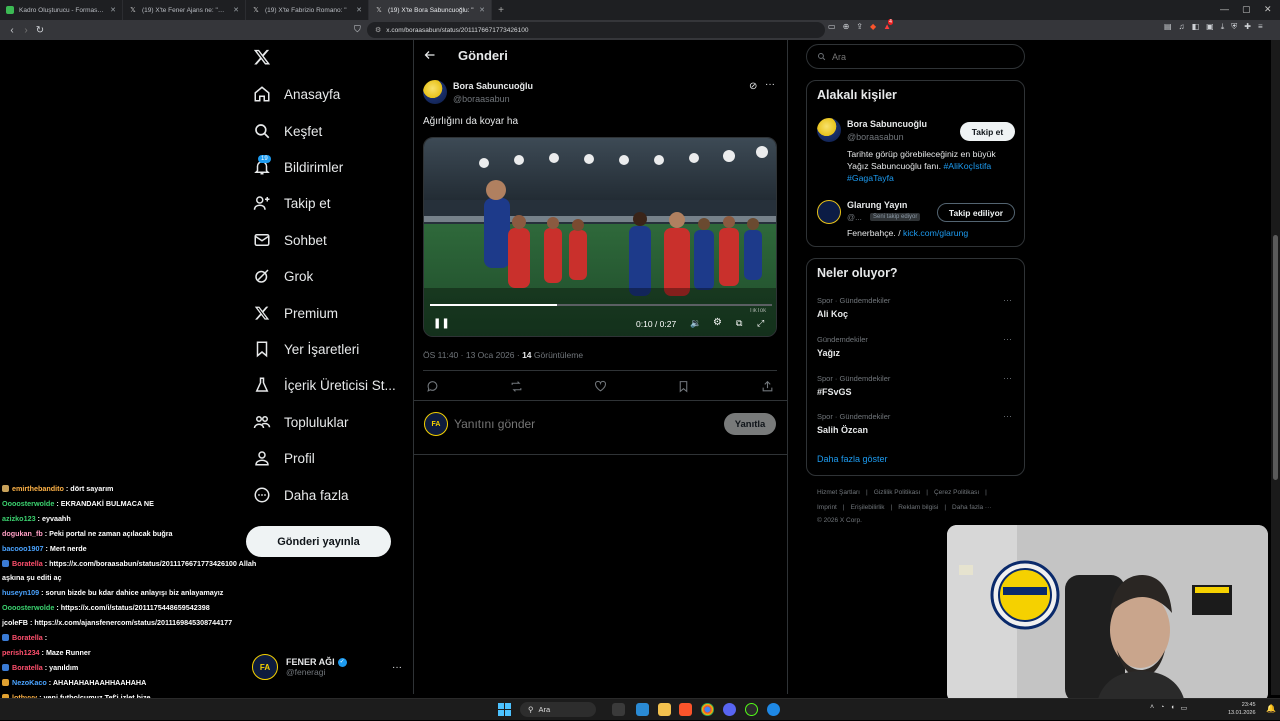 The image size is (1280, 721). Describe the element at coordinates (432, 389) in the screenshot. I see `reply-icon` at that location.